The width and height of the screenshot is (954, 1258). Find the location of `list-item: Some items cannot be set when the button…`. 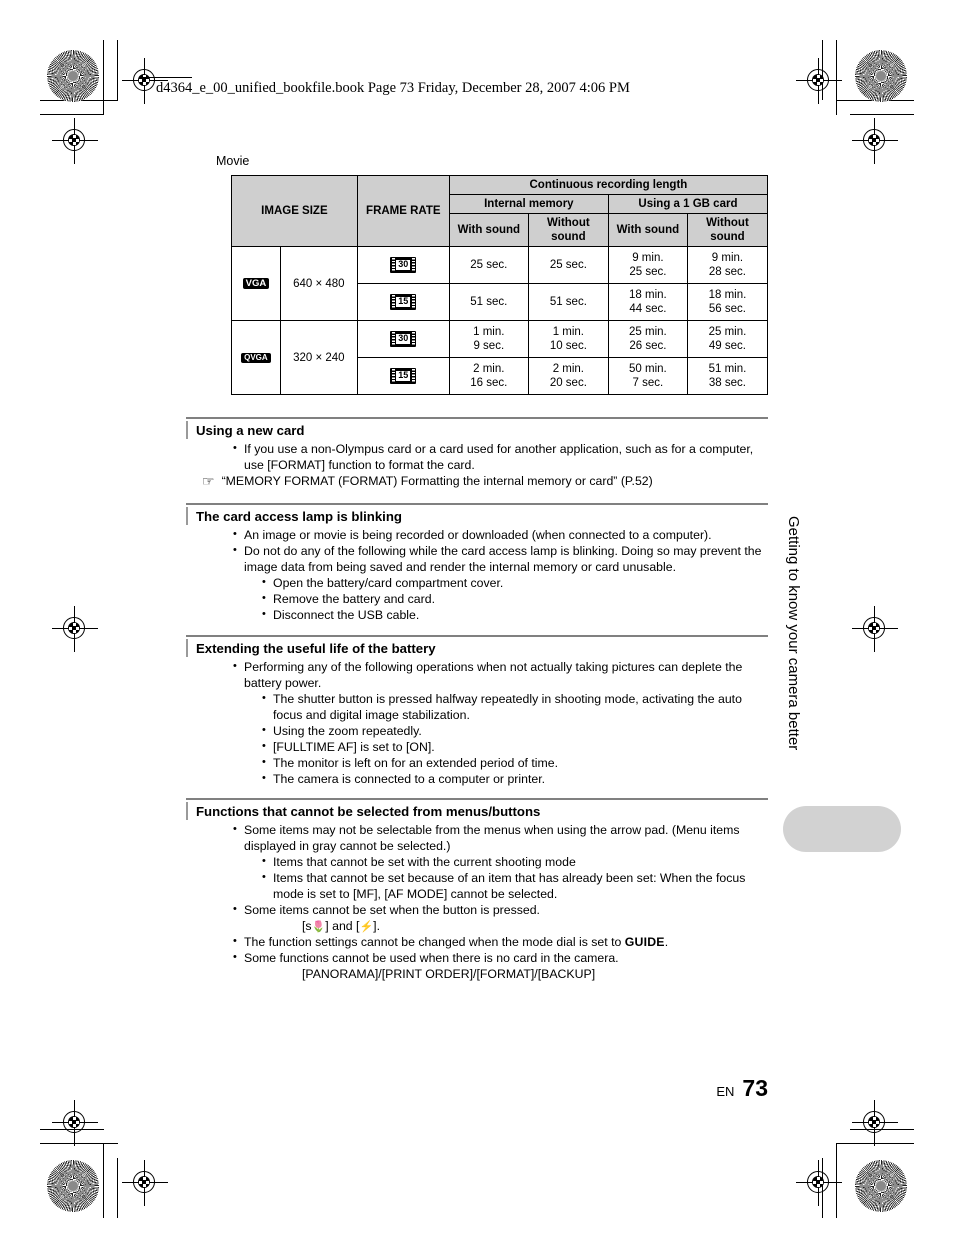

list-item: Some items cannot be set when the button… is located at coordinates (500, 918).